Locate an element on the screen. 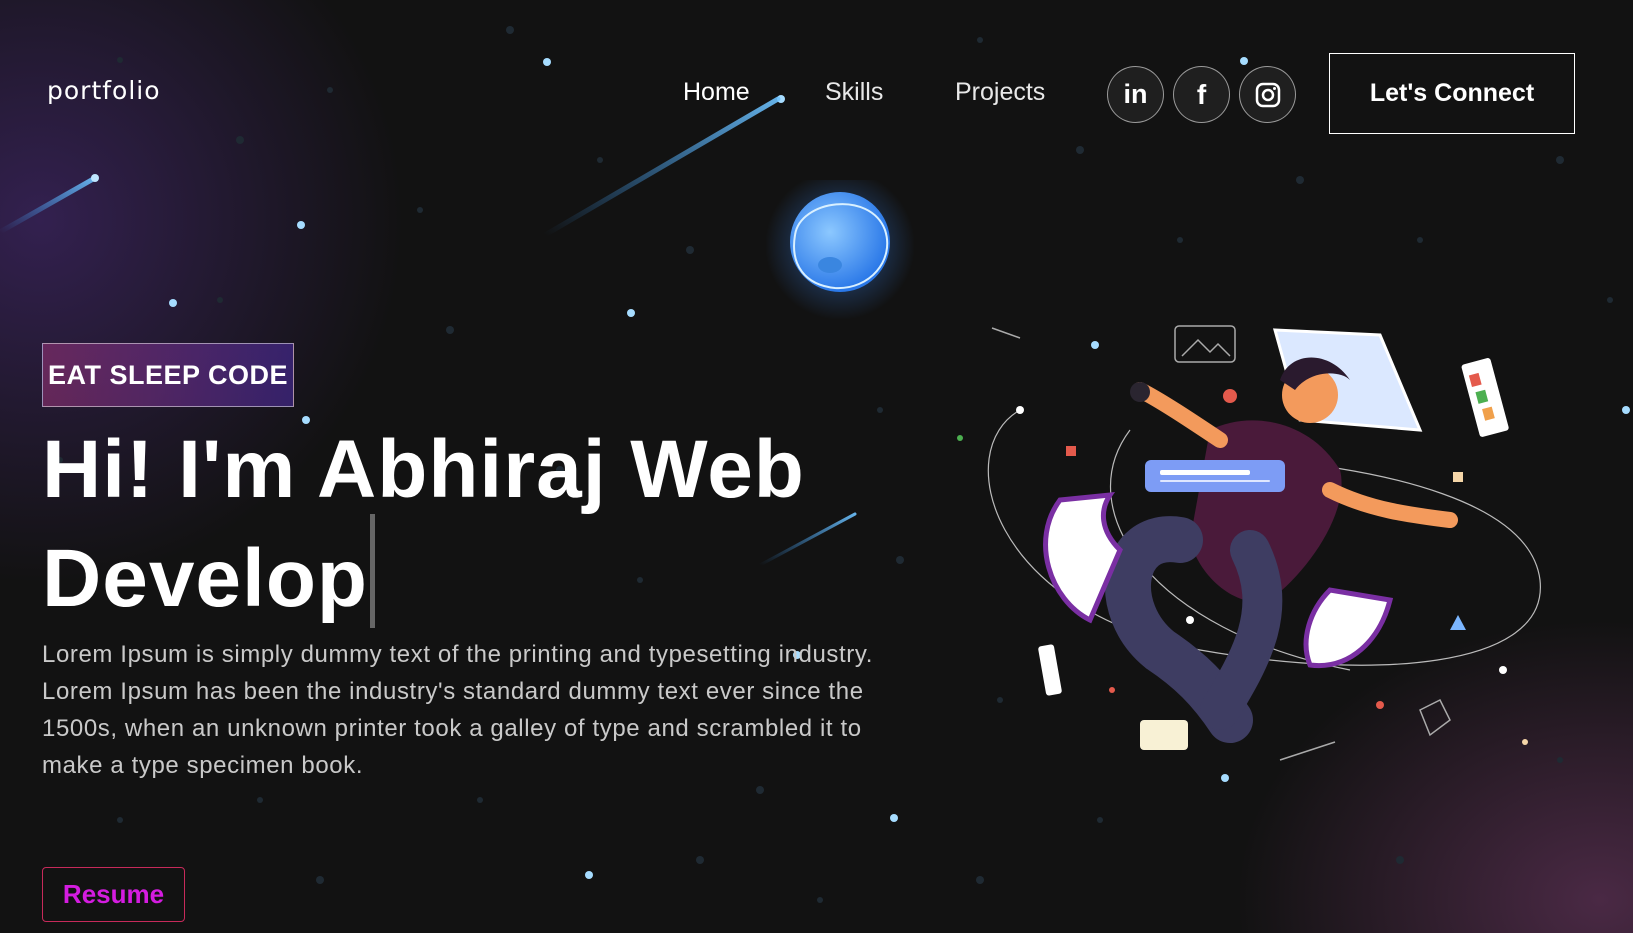 This screenshot has height=933, width=1633. headline-line-1: Hi! I'm Abhiraj Web is located at coordinates (423, 469).